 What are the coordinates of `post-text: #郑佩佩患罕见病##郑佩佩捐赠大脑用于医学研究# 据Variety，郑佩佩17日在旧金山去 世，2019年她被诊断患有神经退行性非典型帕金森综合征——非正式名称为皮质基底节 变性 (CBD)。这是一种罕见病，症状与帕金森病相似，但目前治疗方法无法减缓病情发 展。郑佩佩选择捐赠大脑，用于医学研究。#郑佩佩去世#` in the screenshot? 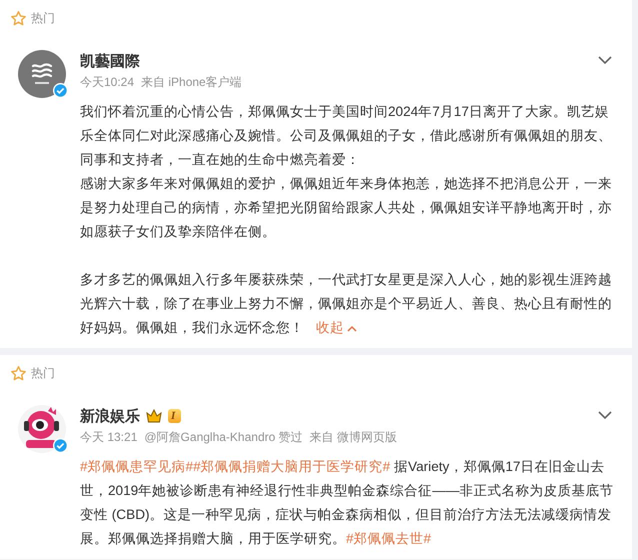 It's located at (347, 503).